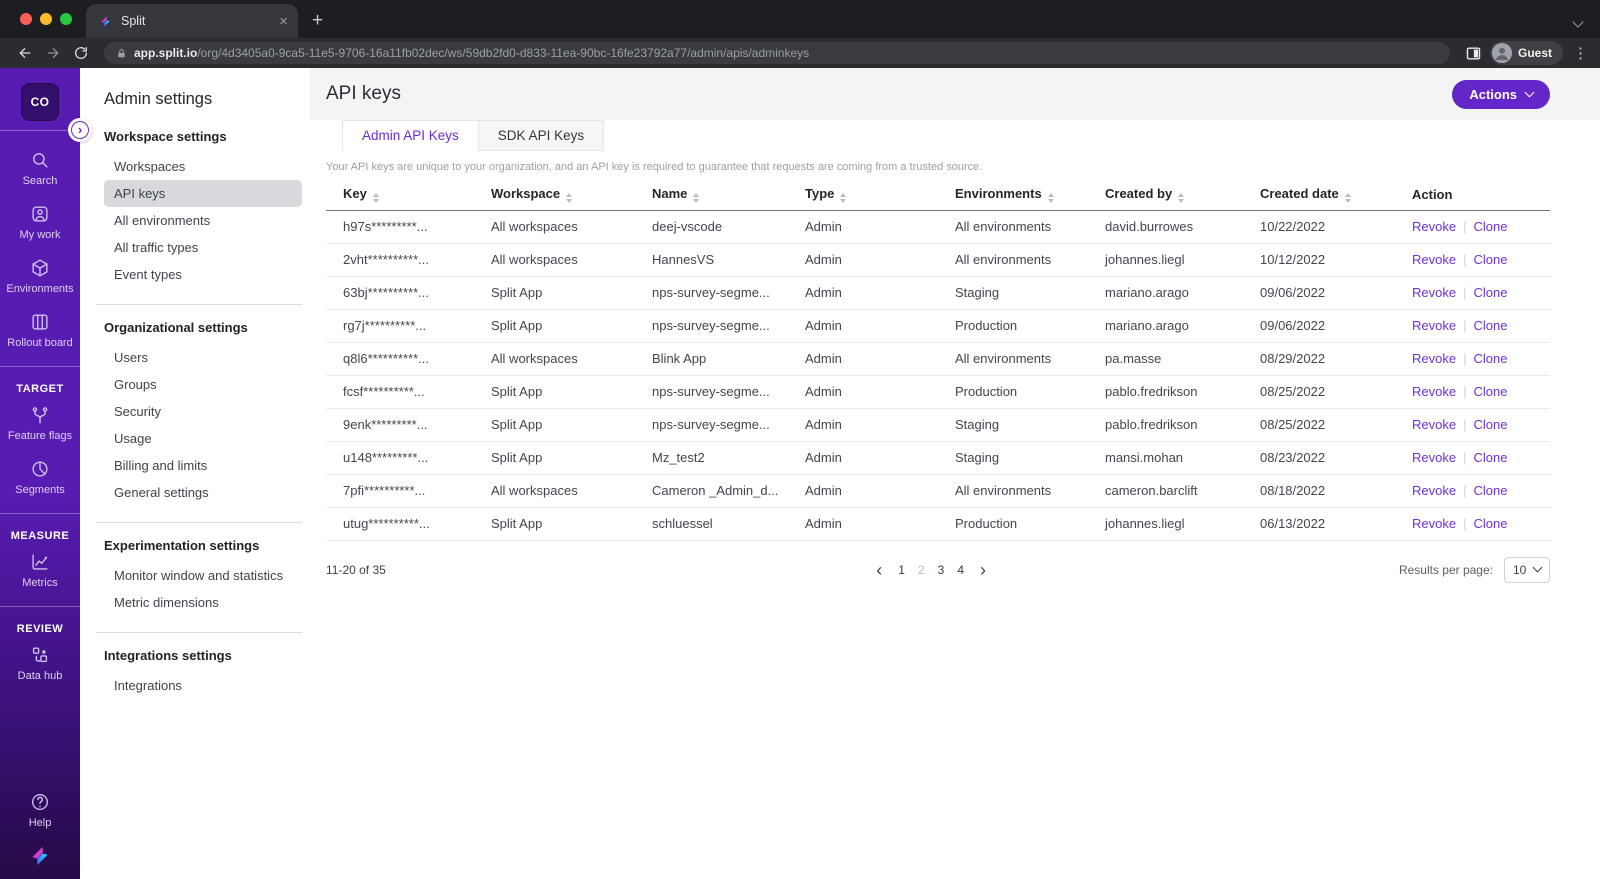 The image size is (1600, 879). Describe the element at coordinates (960, 570) in the screenshot. I see `page-4: 4` at that location.